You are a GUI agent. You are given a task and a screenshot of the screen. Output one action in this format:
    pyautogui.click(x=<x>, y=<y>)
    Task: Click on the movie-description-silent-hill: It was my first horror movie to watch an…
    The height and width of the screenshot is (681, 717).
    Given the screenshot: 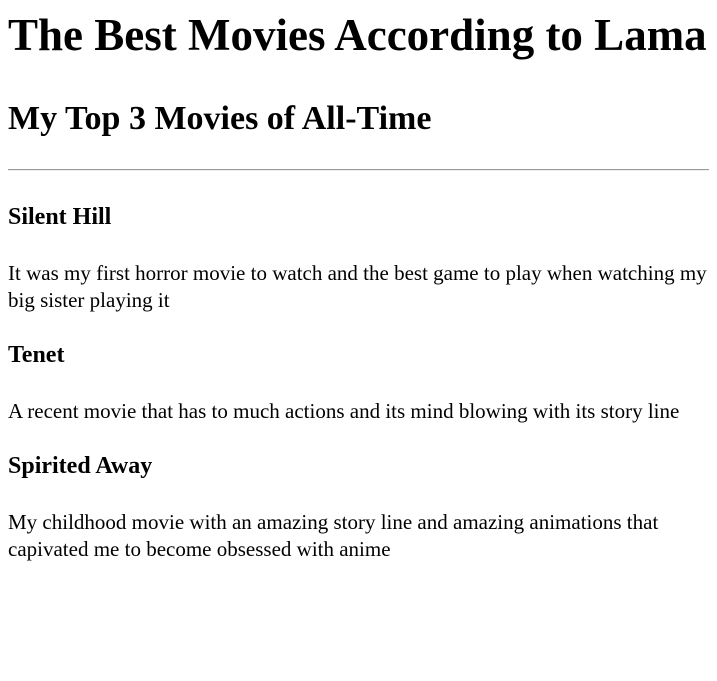 What is the action you would take?
    pyautogui.click(x=357, y=286)
    